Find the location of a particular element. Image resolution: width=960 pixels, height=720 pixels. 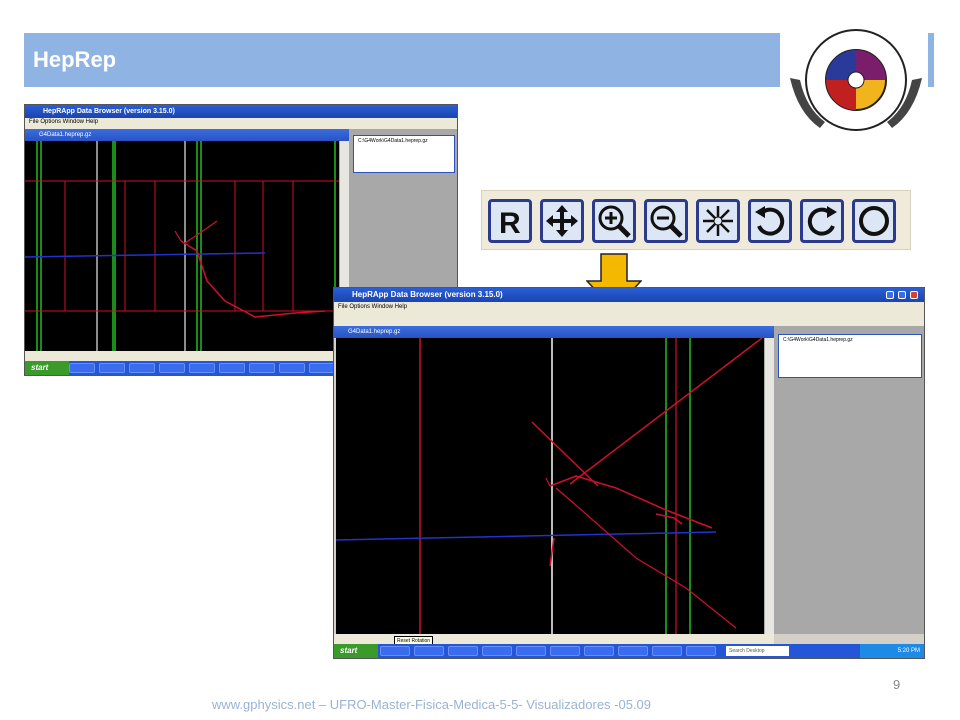

zoom-in-icon is located at coordinates (614, 221).